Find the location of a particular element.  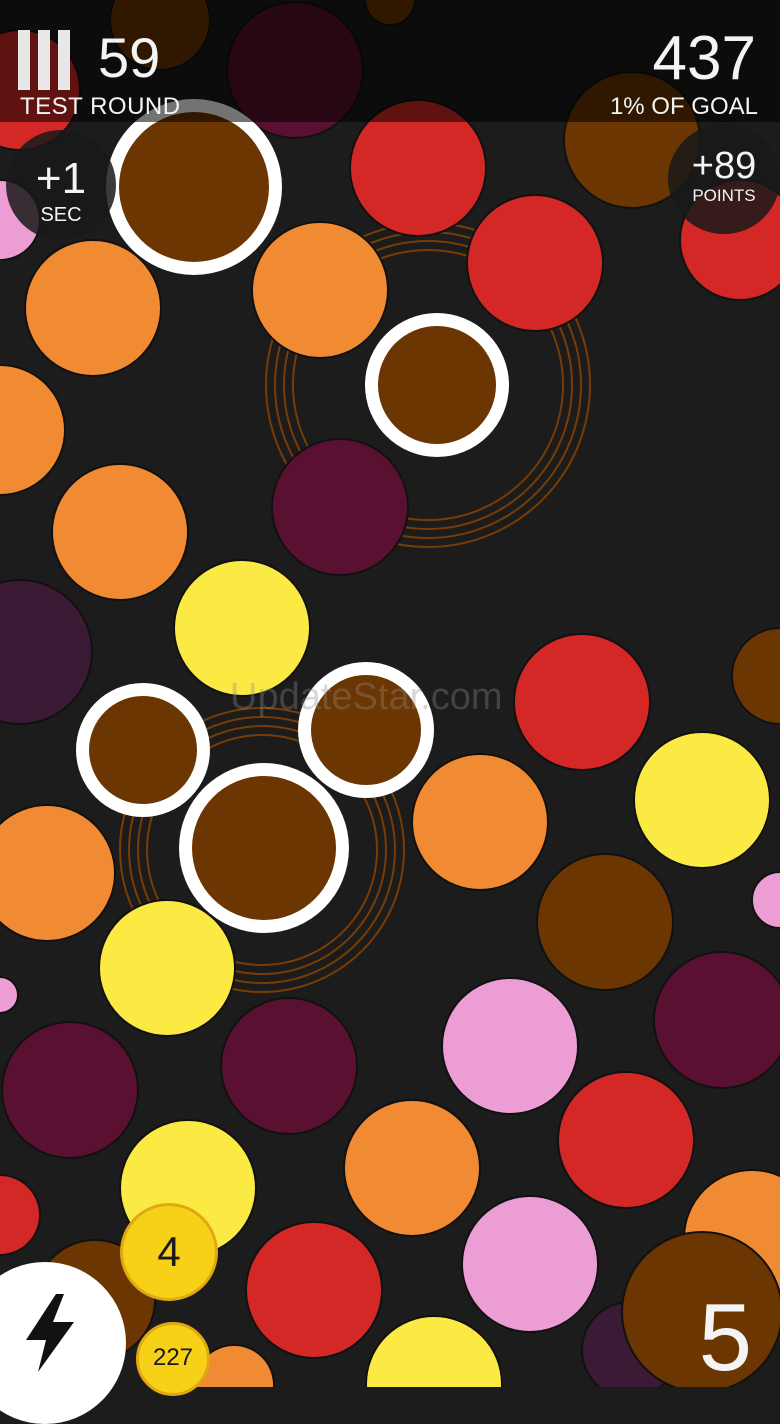

coin-count-badge: 227 is located at coordinates (173, 1359).